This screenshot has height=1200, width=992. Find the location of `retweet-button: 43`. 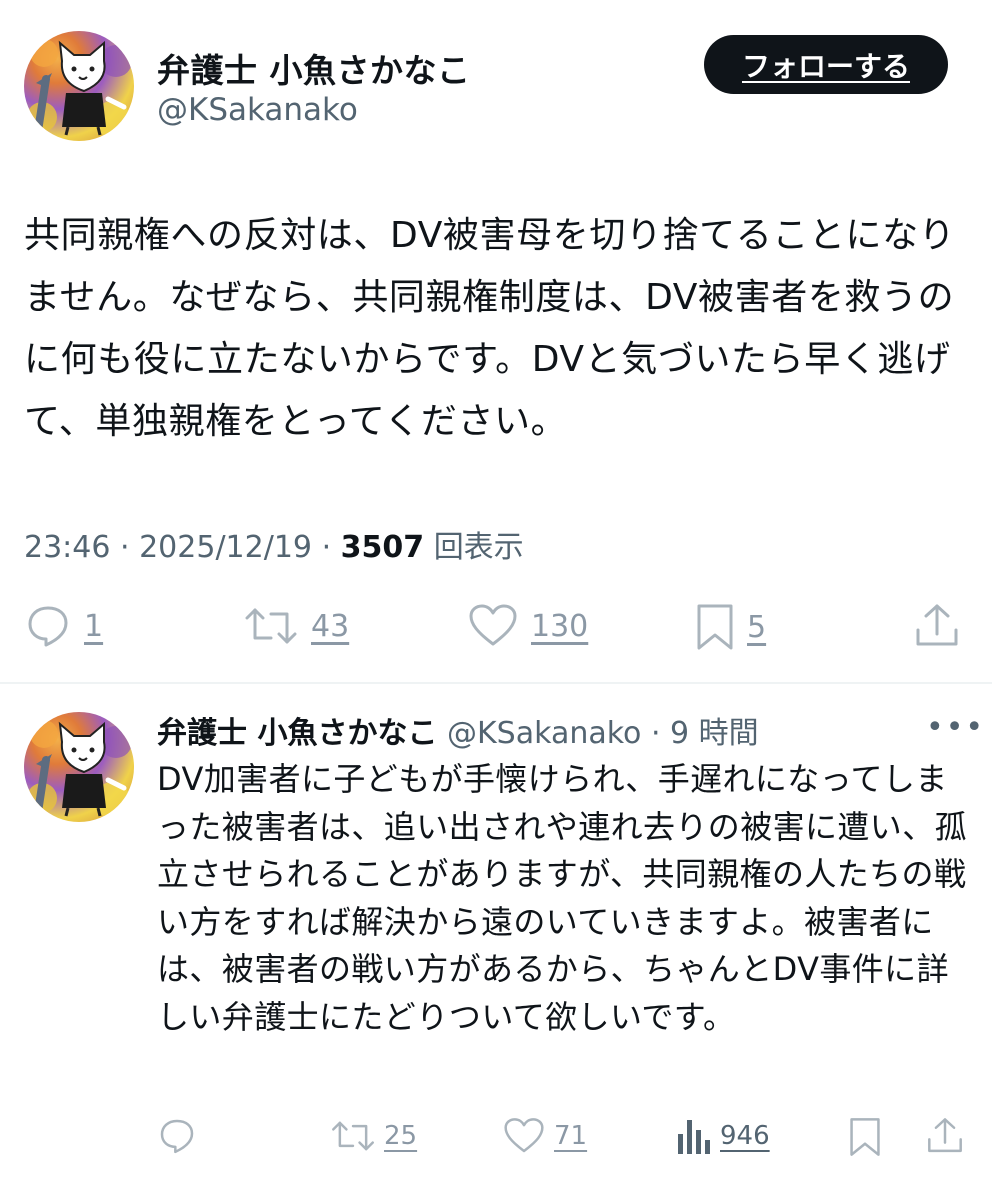

retweet-button: 43 is located at coordinates (296, 626).